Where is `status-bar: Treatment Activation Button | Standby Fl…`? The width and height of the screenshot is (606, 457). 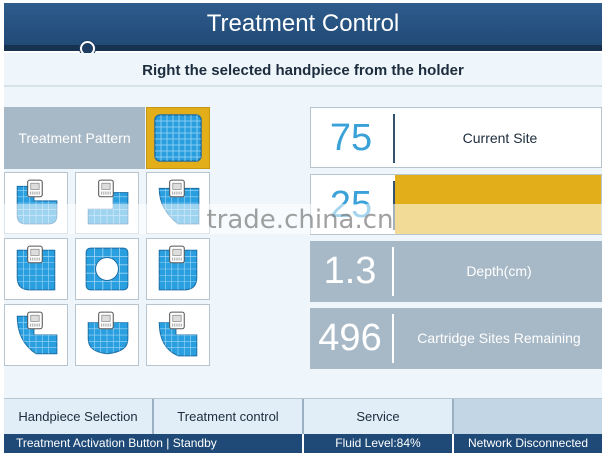 status-bar: Treatment Activation Button | Standby Fl… is located at coordinates (303, 443).